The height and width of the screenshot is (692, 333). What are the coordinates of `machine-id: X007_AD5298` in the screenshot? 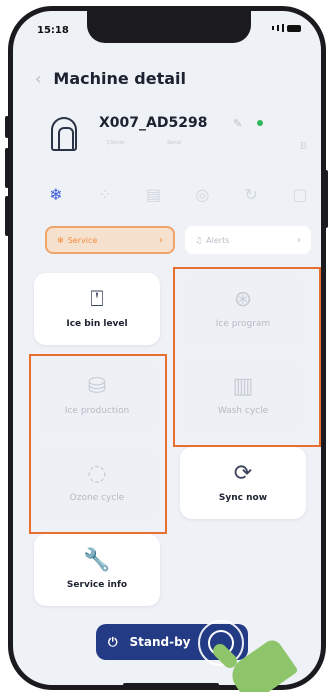 It's located at (153, 123).